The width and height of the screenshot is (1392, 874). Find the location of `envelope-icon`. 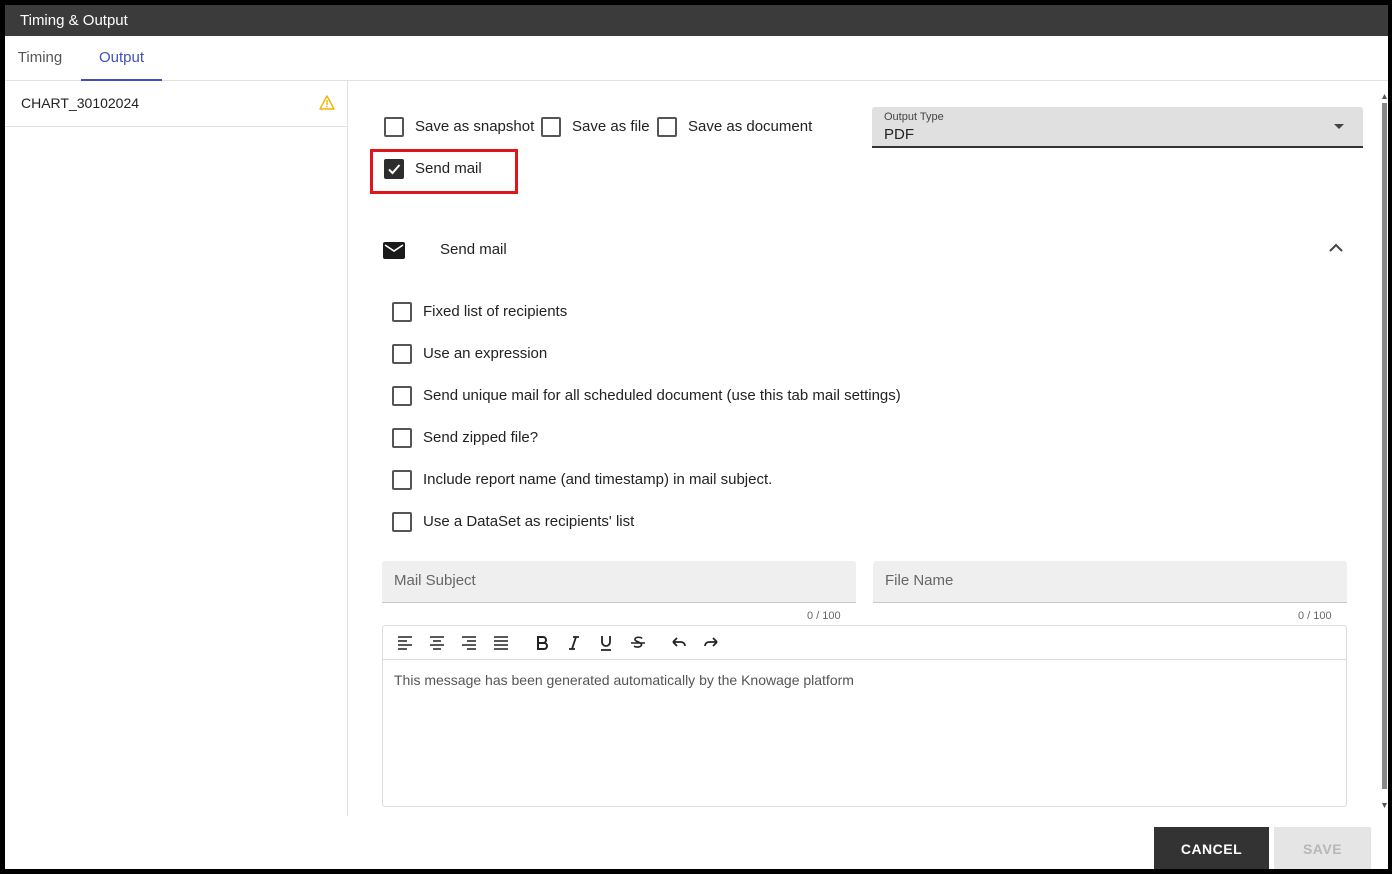

envelope-icon is located at coordinates (394, 250).